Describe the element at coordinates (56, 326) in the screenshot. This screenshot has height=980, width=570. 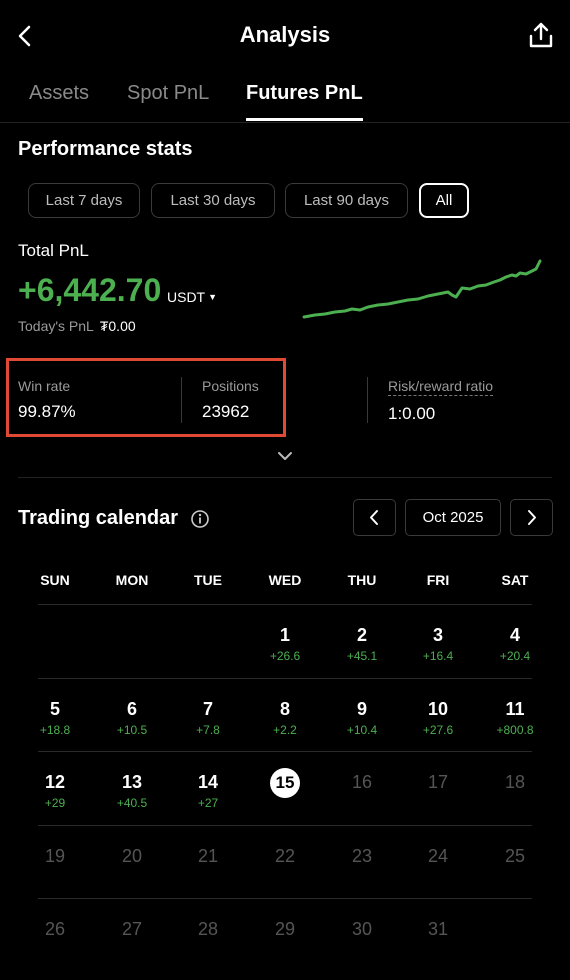
I see `todays-pnl-label: Today's PnL` at that location.